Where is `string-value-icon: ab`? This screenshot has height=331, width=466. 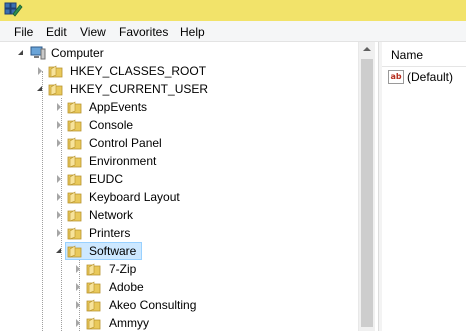 string-value-icon: ab is located at coordinates (396, 77).